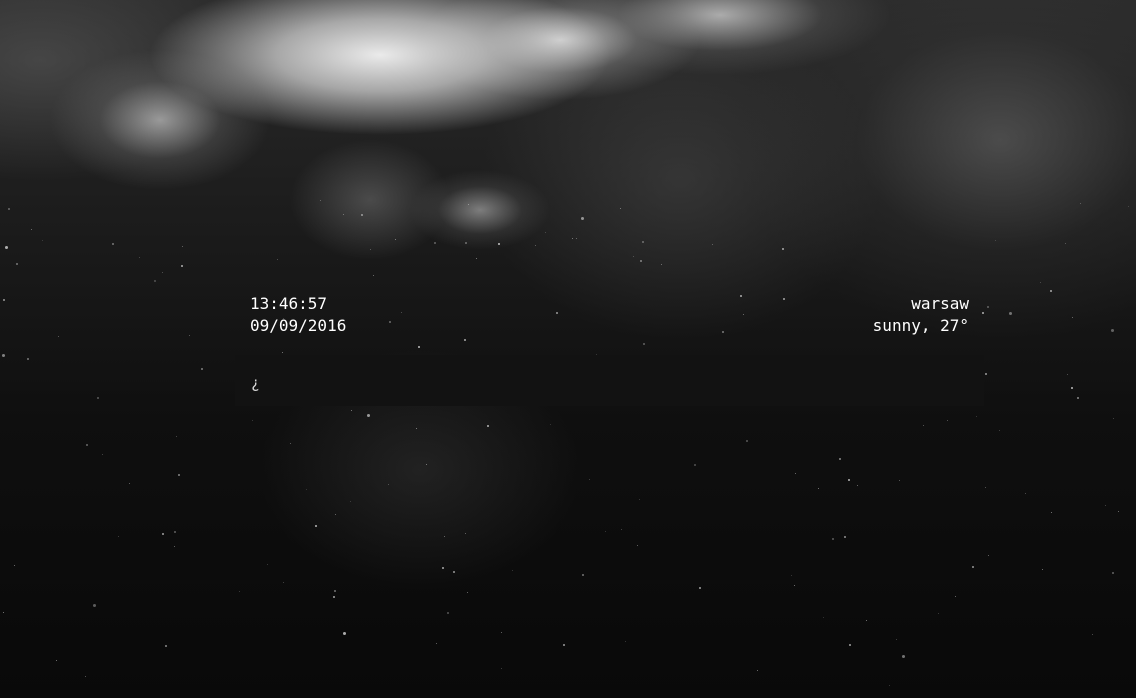 The height and width of the screenshot is (698, 1136). I want to click on weather-city: warsaw, so click(940, 303).